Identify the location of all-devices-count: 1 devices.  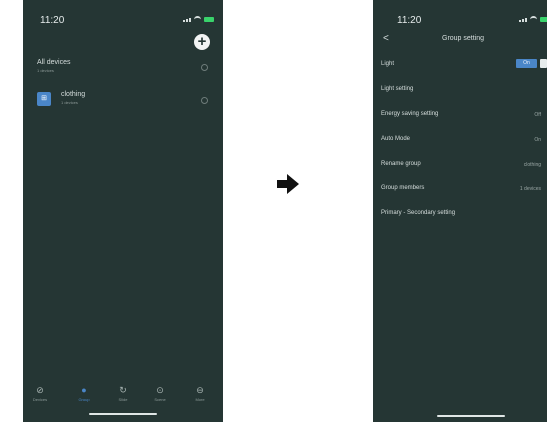
(45, 70).